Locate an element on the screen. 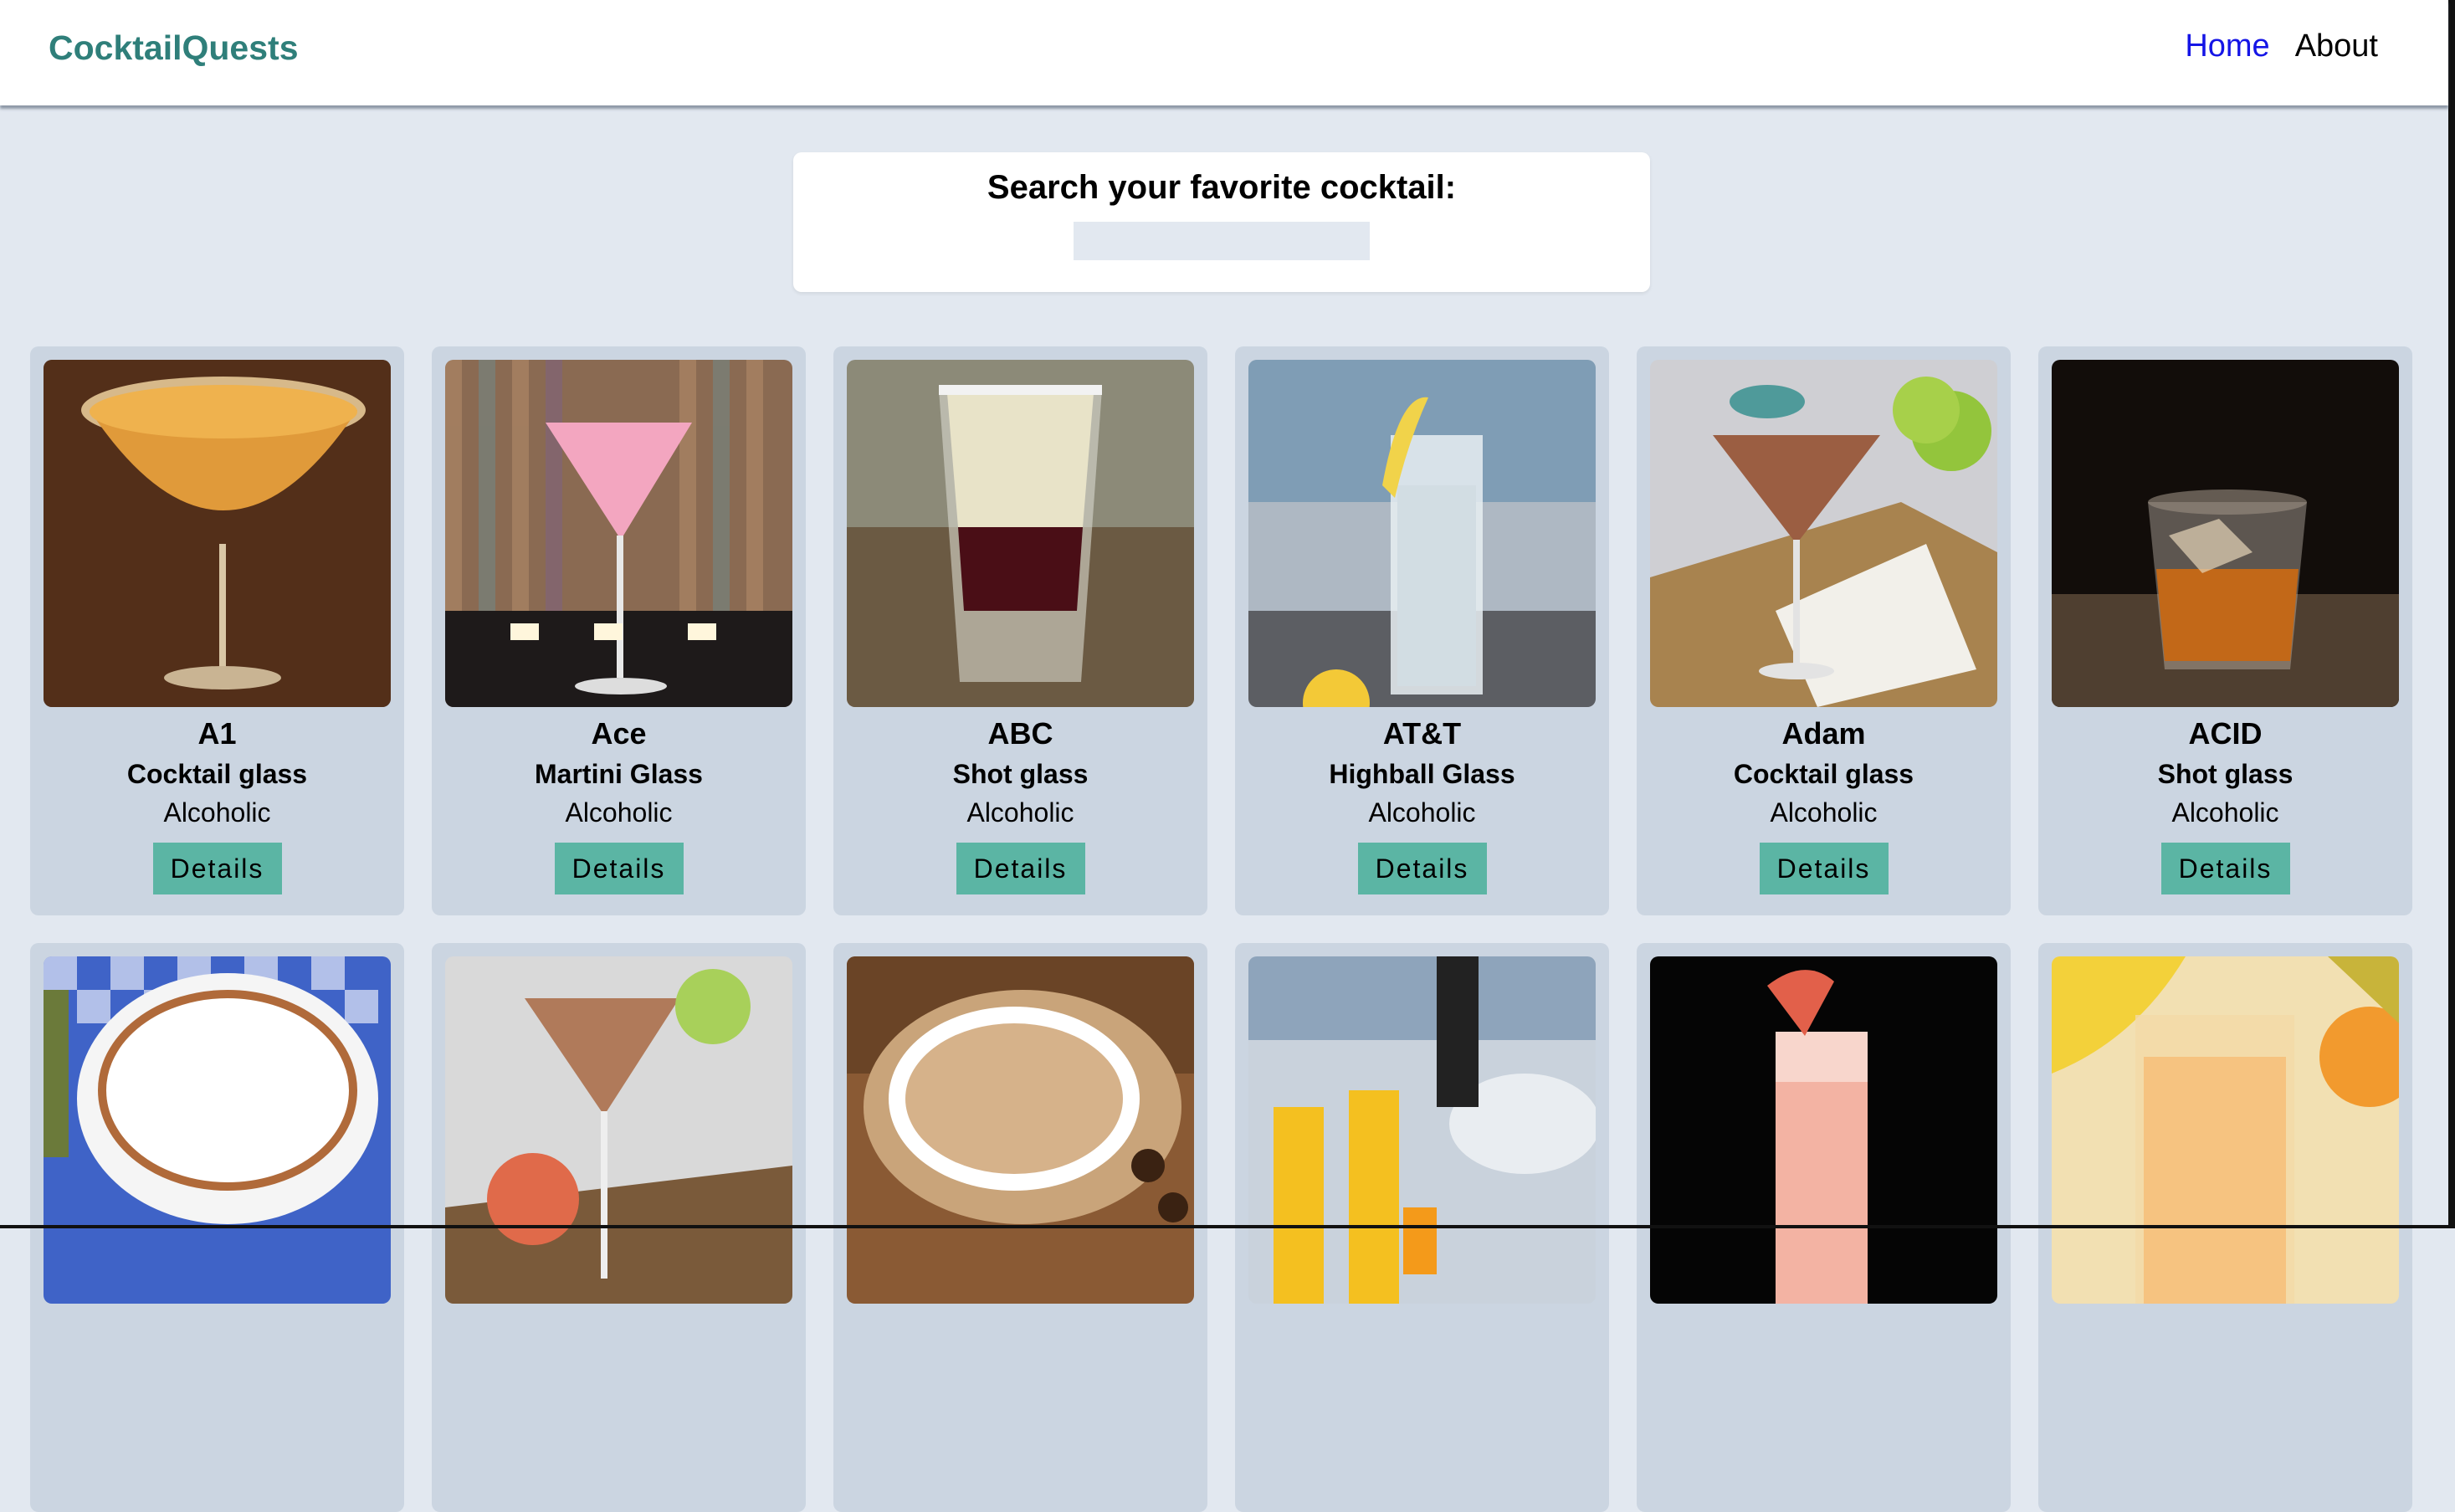 This screenshot has height=1512, width=2455. nav-links: Home About is located at coordinates (2282, 46).